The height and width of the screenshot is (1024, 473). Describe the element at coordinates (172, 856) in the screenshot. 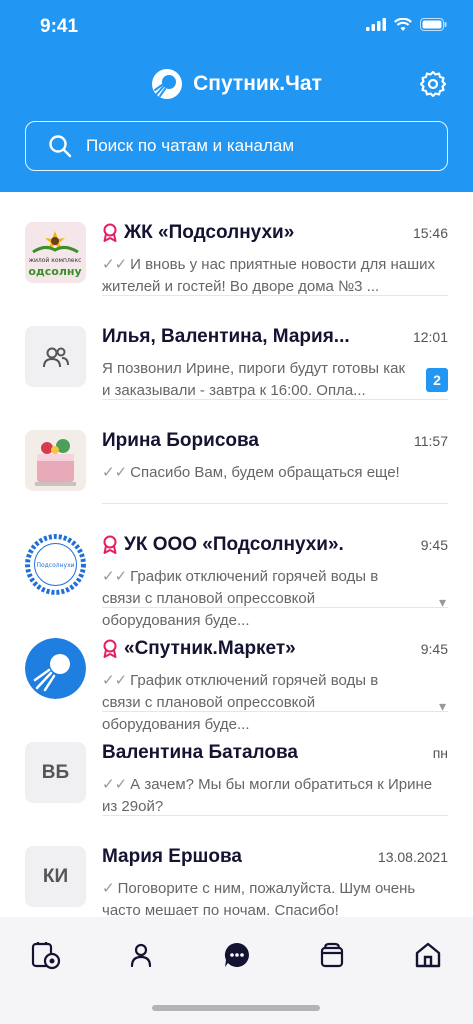

I see `chat-name: Мария Ершова` at that location.